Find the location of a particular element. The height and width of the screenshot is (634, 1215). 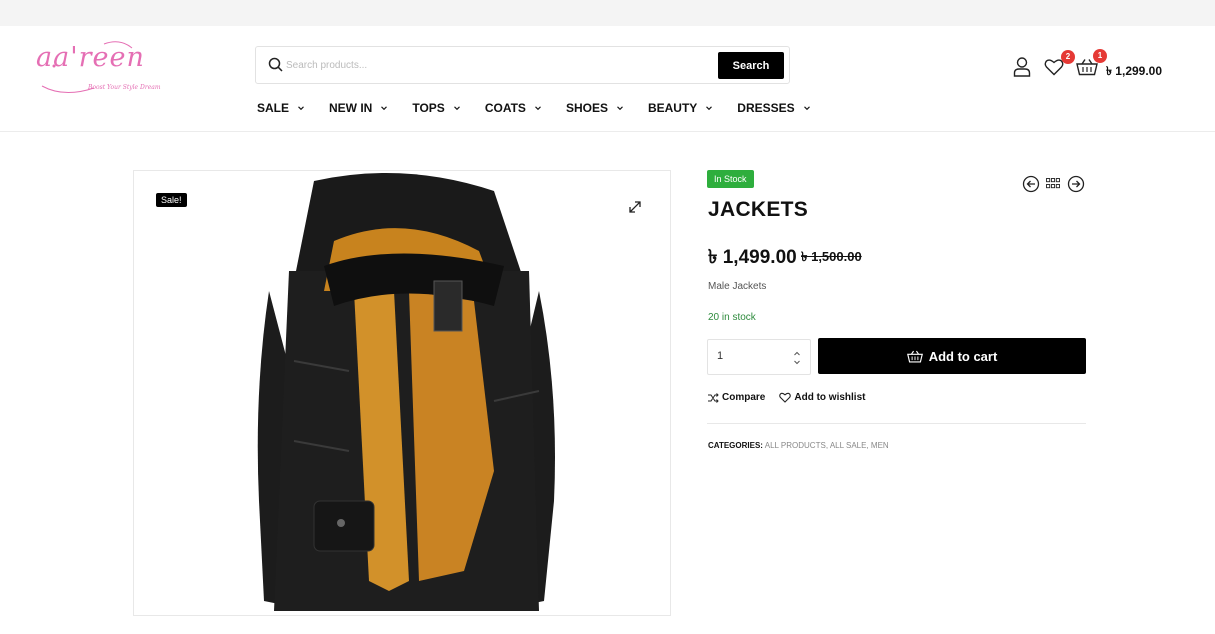

nav-item-tops: TOPS is located at coordinates (436, 108).